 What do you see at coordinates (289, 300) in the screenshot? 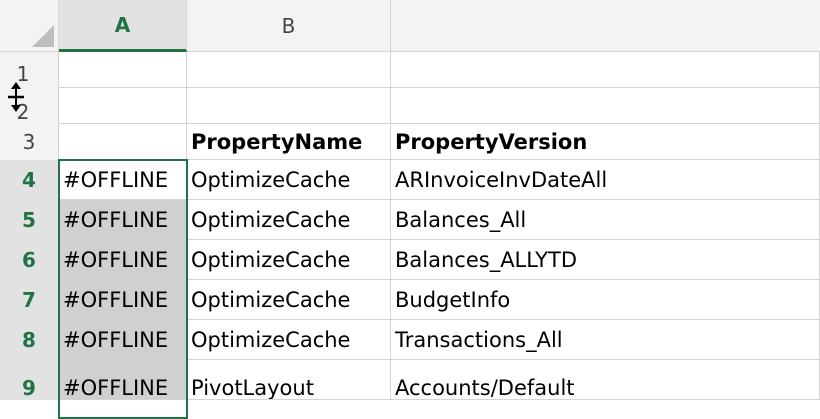
I see `cell-b7: OptimizeCache` at bounding box center [289, 300].